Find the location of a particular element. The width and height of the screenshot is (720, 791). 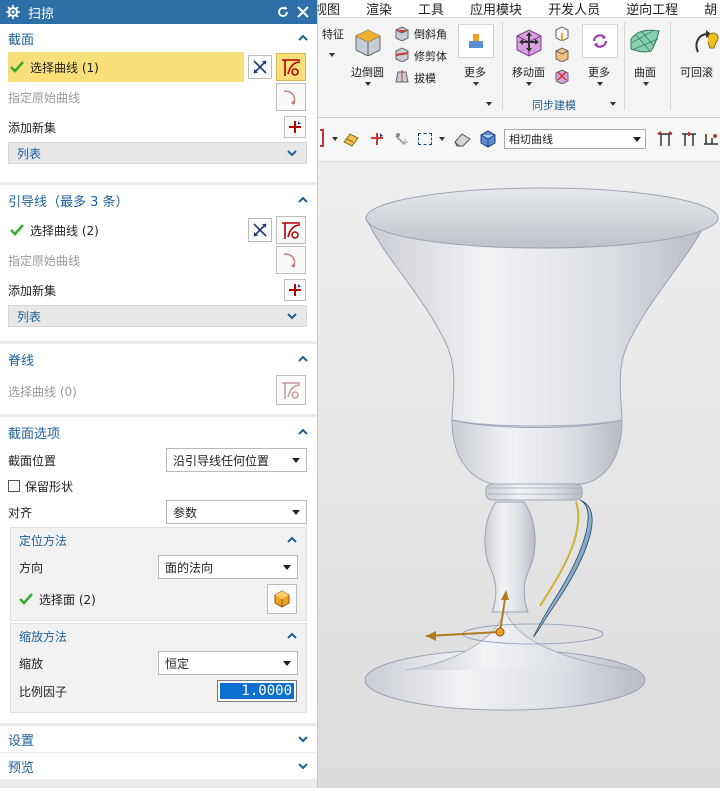

alignment-dropdown: 参数 is located at coordinates (236, 512).